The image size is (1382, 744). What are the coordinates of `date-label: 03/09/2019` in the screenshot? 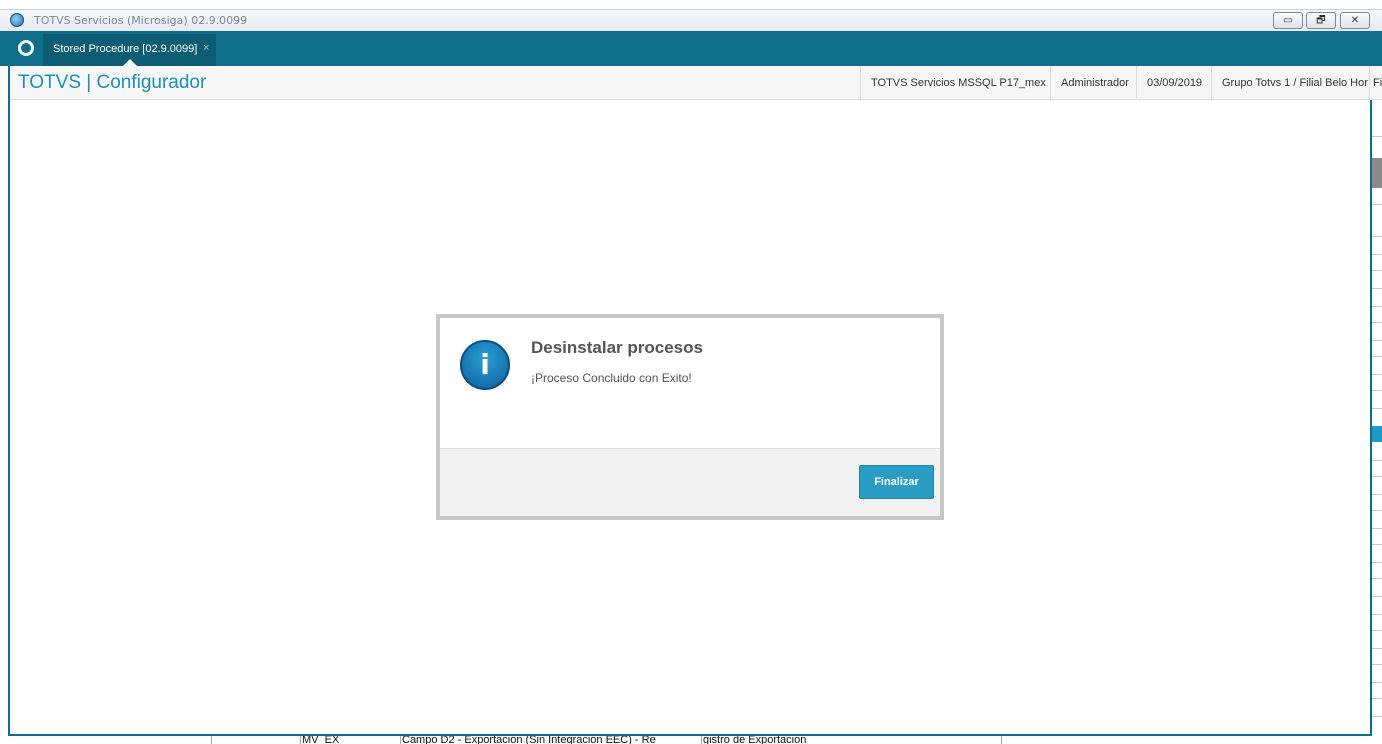 It's located at (1173, 83).